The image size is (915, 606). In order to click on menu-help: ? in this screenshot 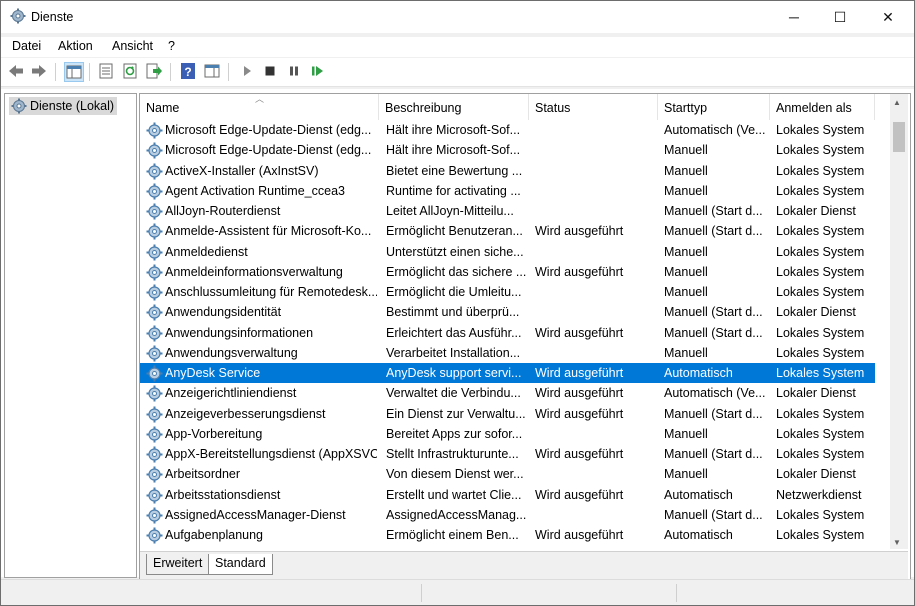, I will do `click(171, 46)`.